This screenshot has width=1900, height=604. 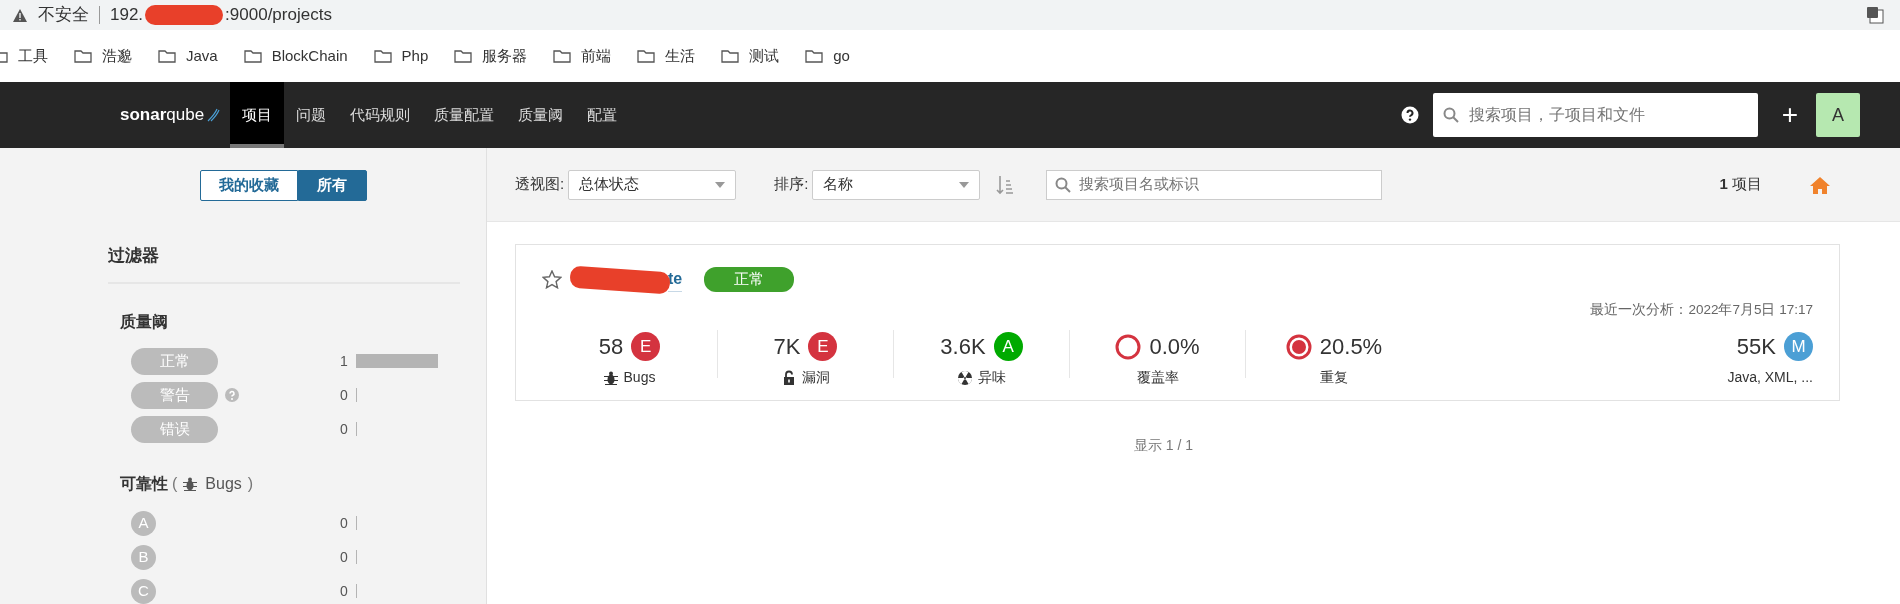 What do you see at coordinates (827, 56) in the screenshot?
I see `bookmark: go` at bounding box center [827, 56].